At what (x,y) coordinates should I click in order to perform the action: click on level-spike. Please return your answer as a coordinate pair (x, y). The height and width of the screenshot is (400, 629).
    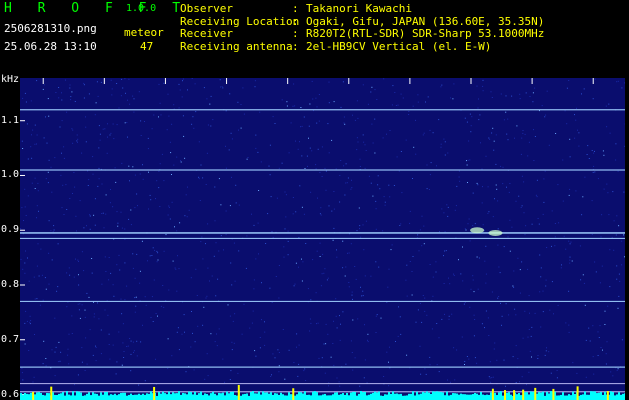
    Looking at the image, I should click on (535, 393).